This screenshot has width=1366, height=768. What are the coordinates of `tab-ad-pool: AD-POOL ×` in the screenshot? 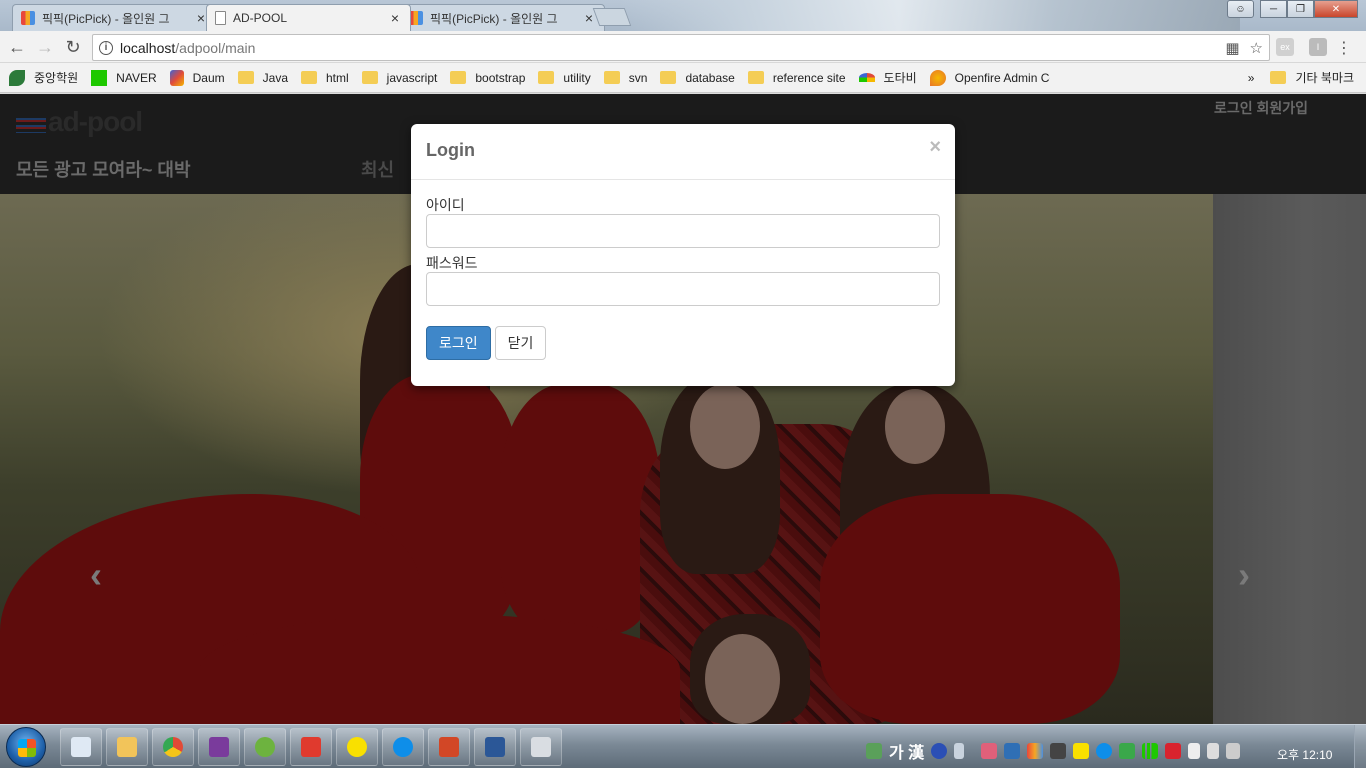 It's located at (308, 17).